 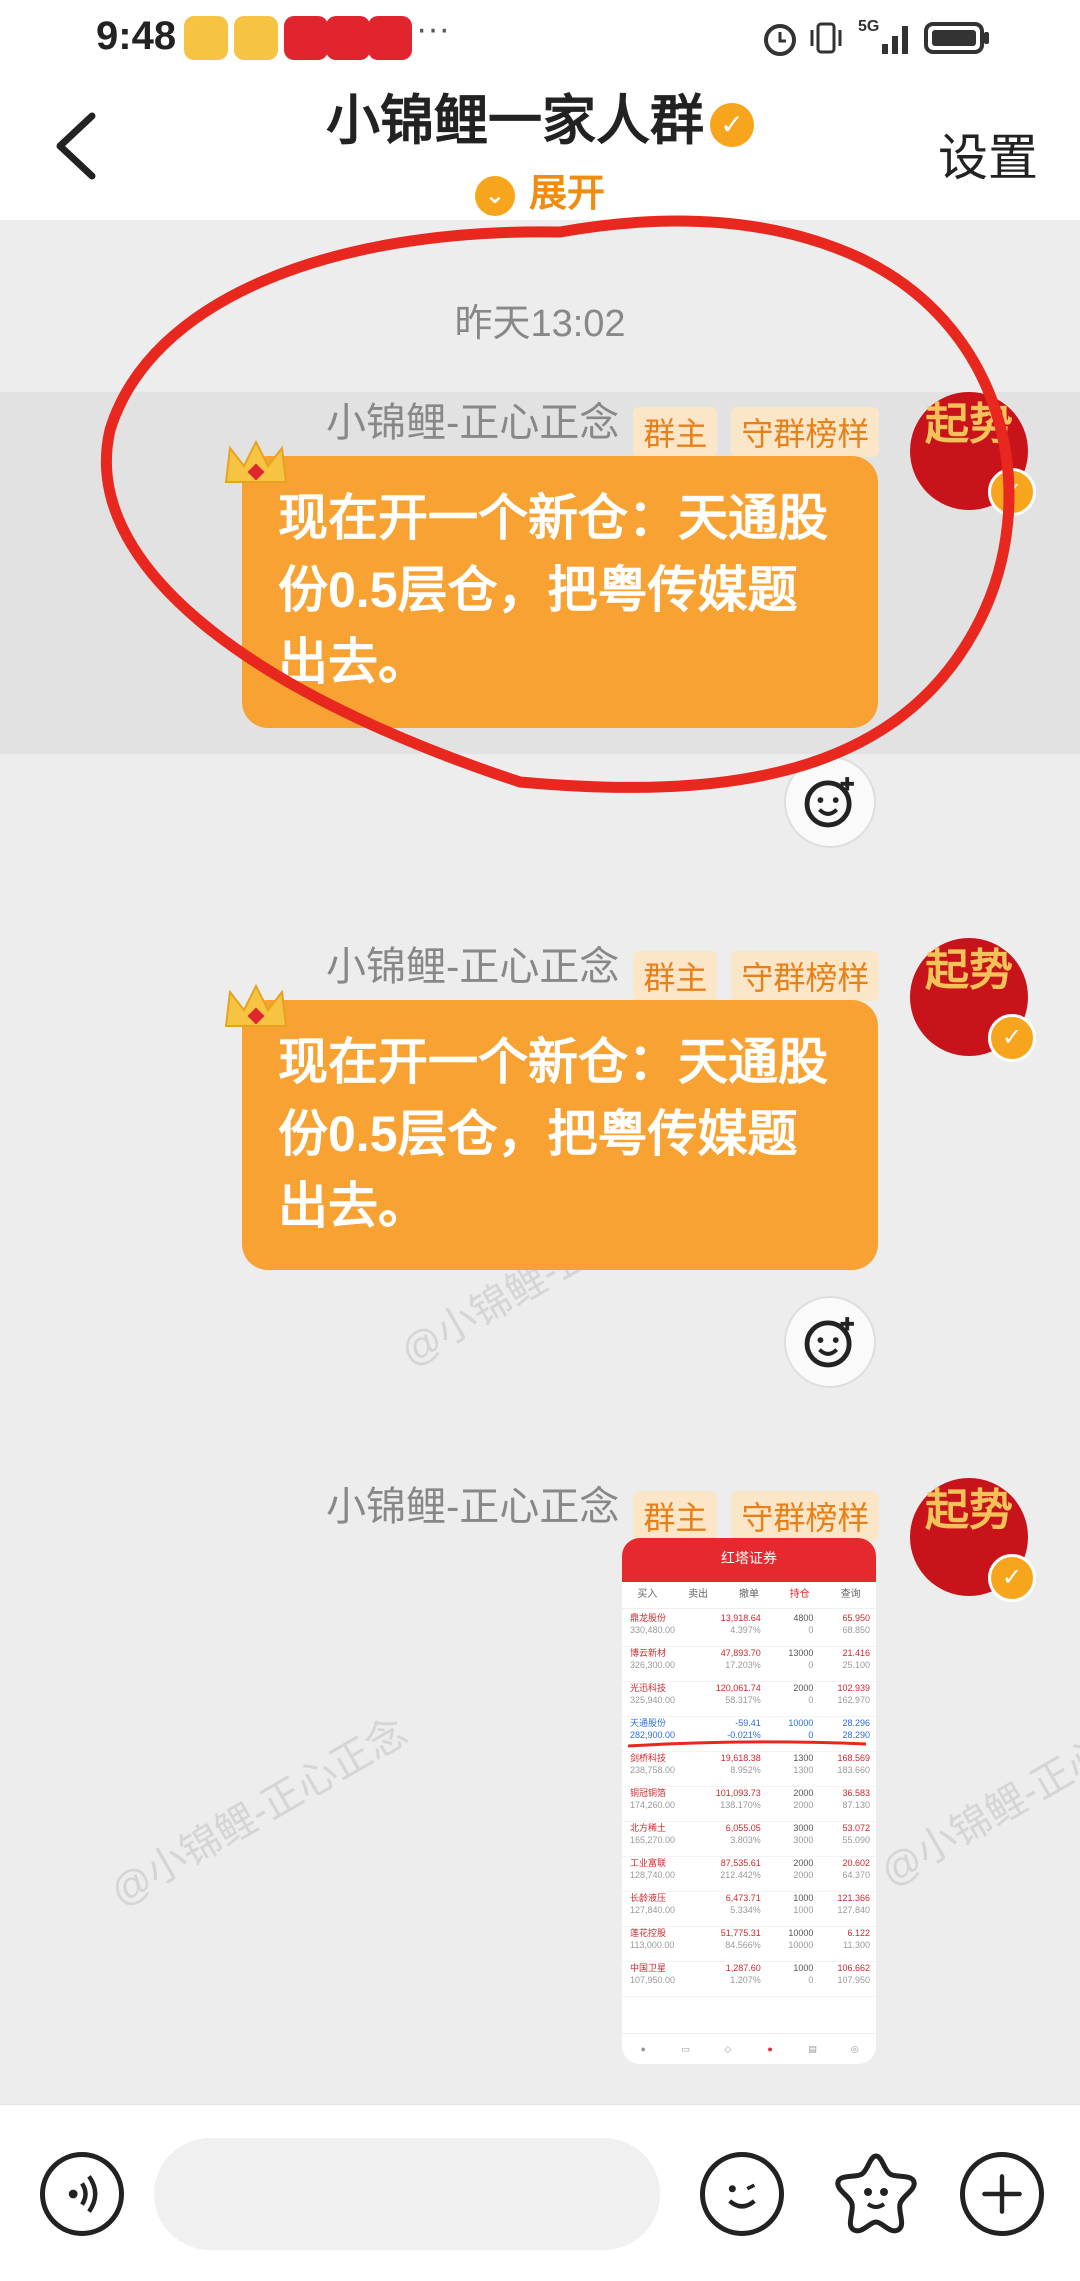 What do you see at coordinates (844, 1909) in the screenshot?
I see `holding-price: 121.366 127.840` at bounding box center [844, 1909].